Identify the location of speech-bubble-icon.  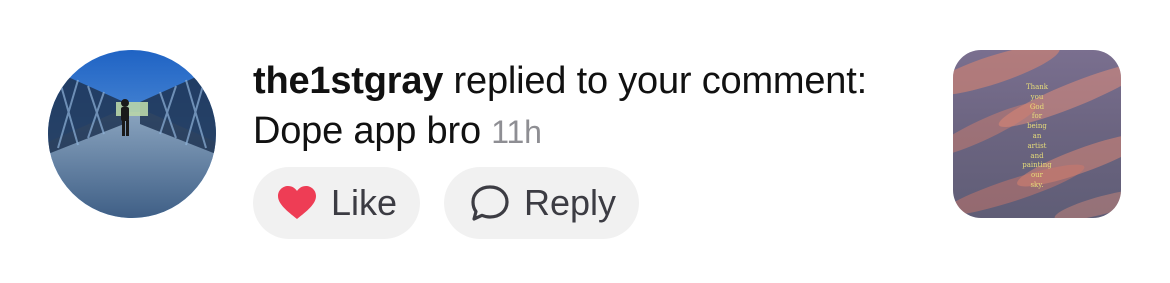
(490, 203).